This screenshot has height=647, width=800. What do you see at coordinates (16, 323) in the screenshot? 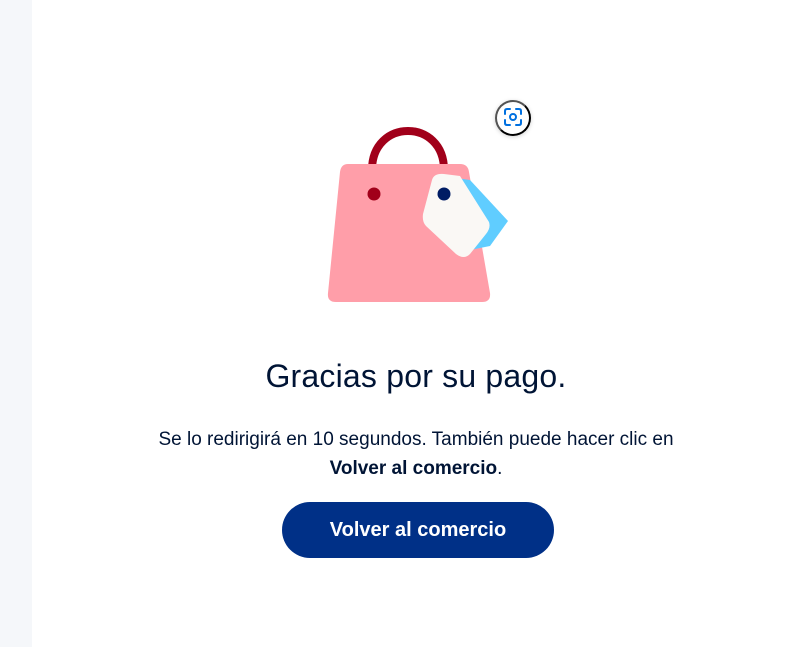
I see `left-gutter` at bounding box center [16, 323].